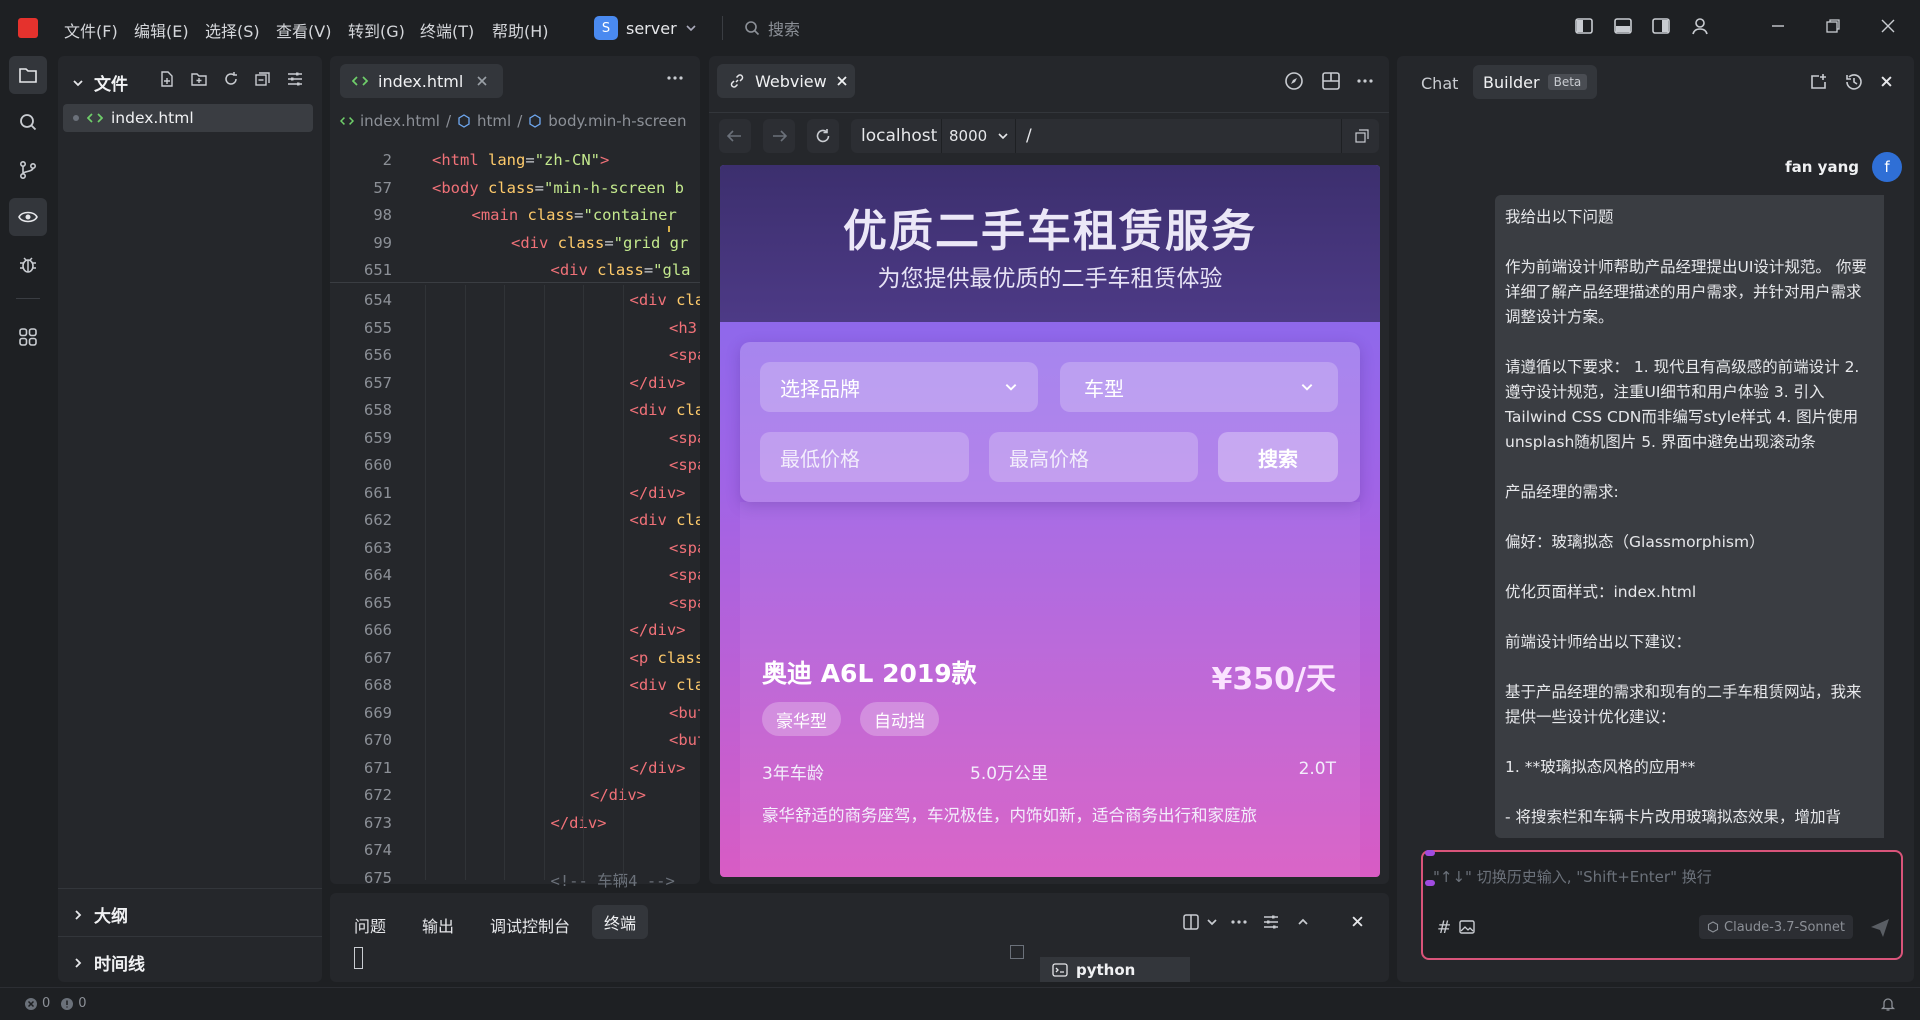  I want to click on history-icon, so click(1854, 82).